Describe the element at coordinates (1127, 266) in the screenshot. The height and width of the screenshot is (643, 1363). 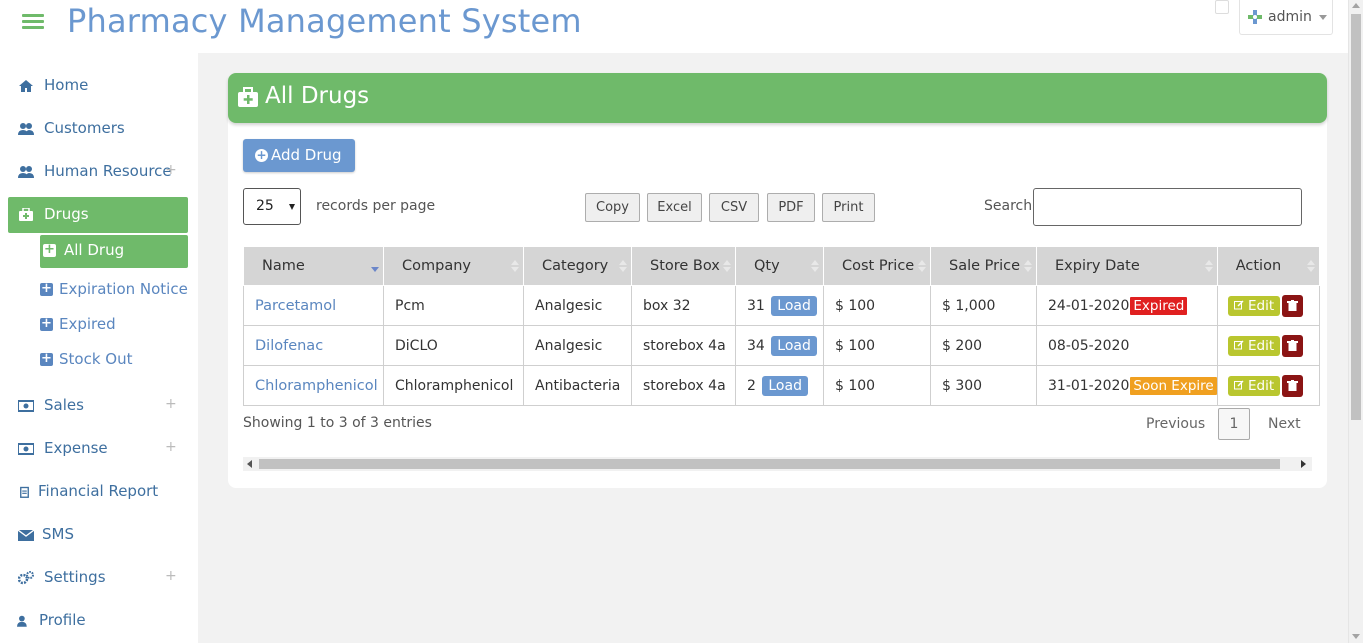
I see `column-header-expiry-date: Expiry Date` at that location.